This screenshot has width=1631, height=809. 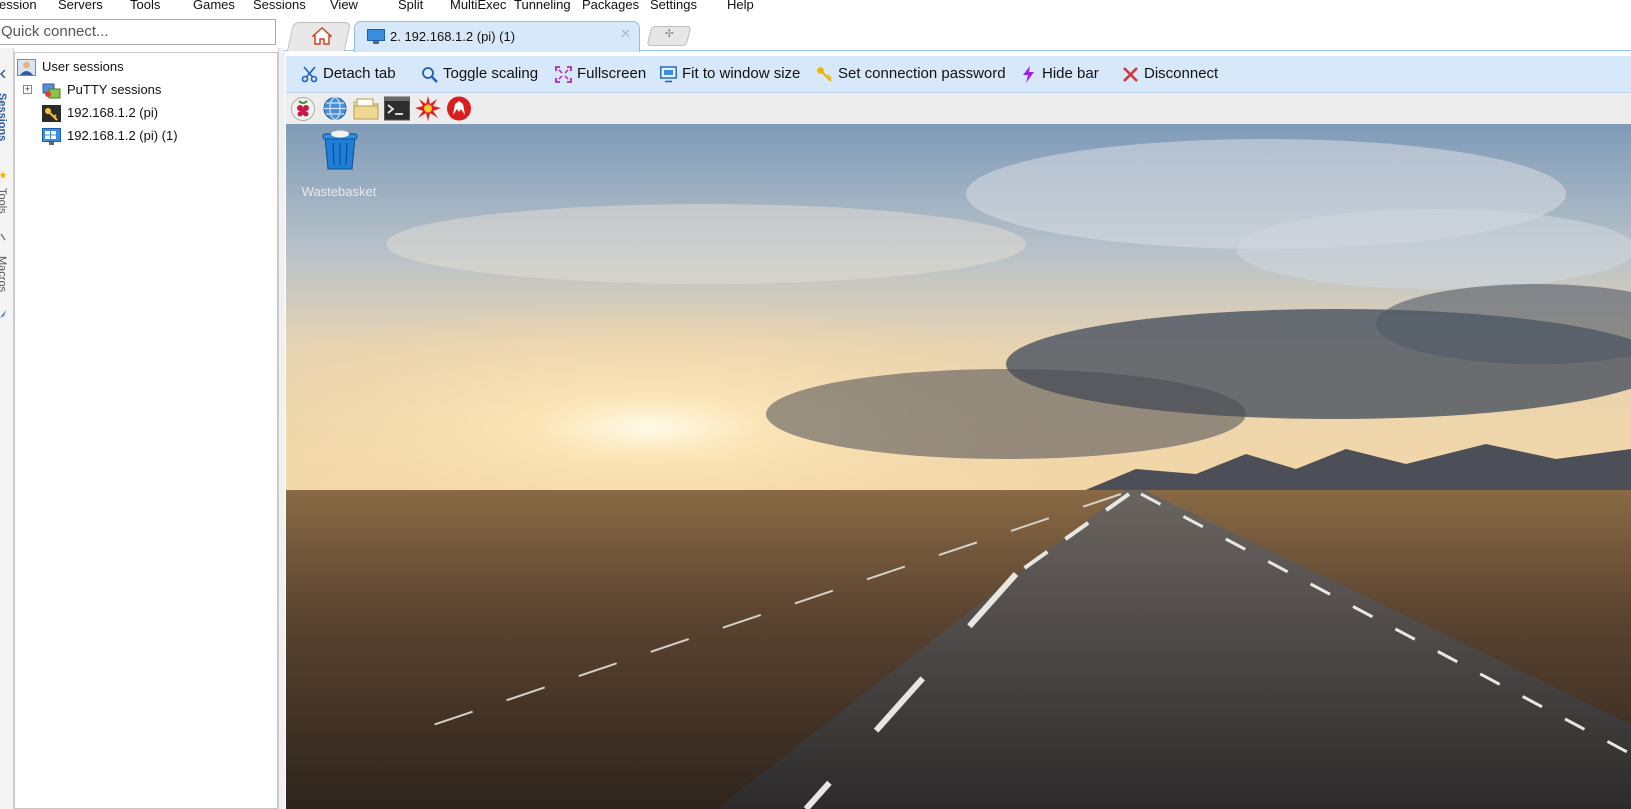 What do you see at coordinates (51, 91) in the screenshot?
I see `putty-sessions-icon` at bounding box center [51, 91].